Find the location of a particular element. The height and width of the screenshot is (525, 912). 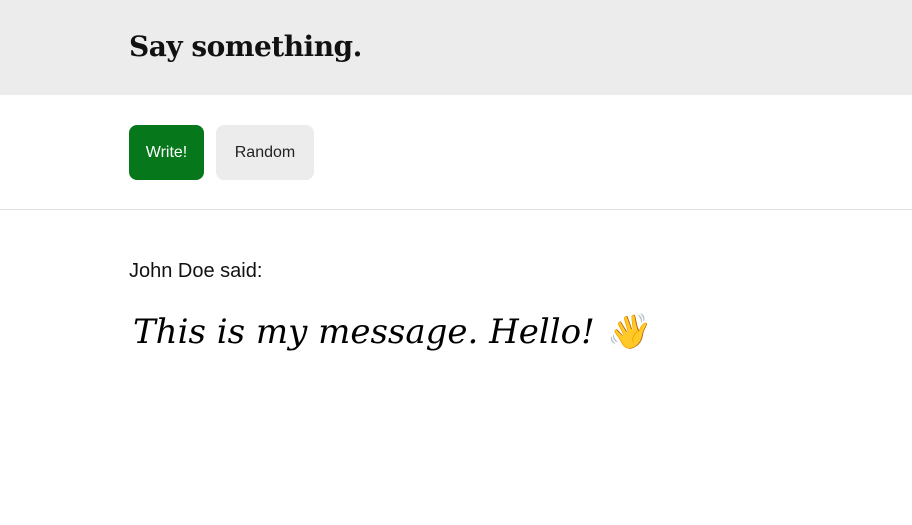

page-title: Say something. is located at coordinates (245, 46).